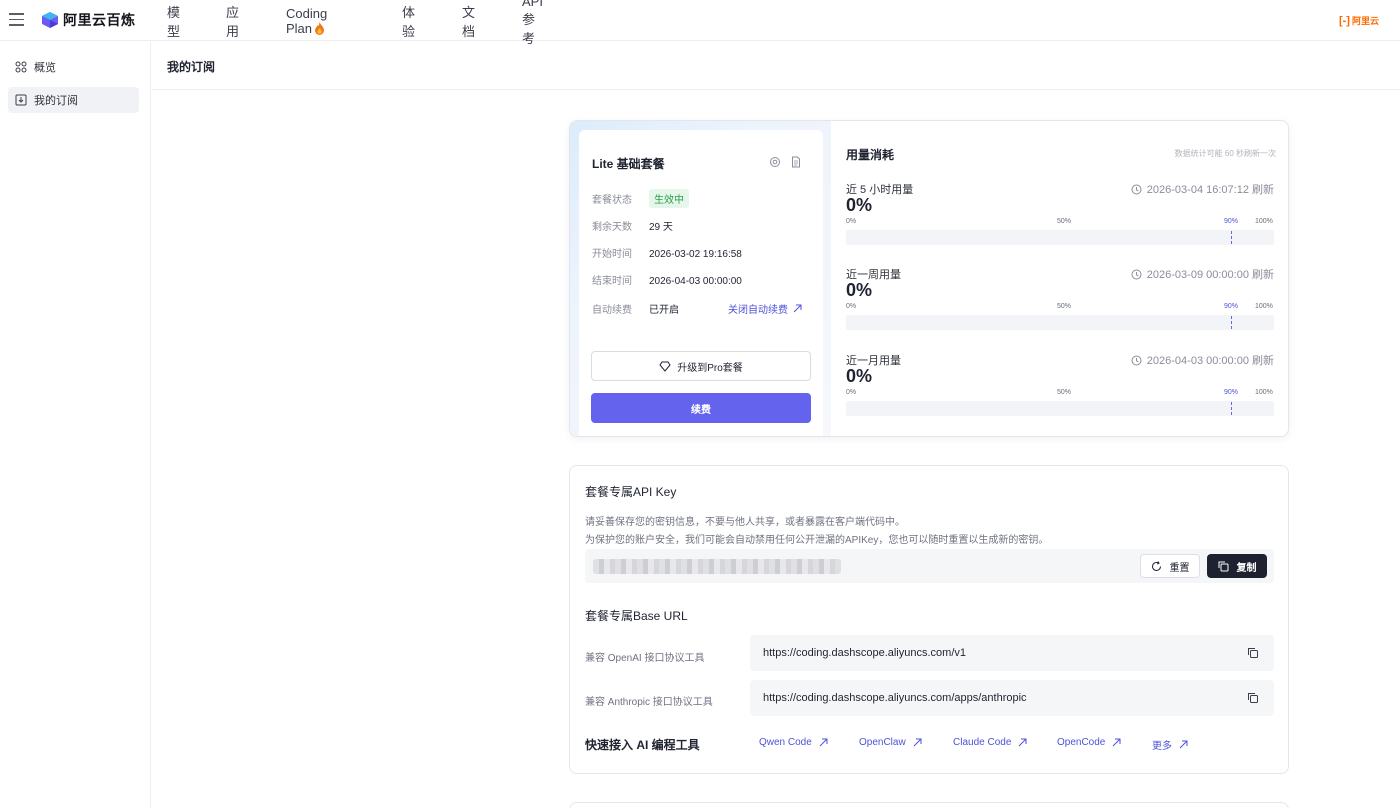  Describe the element at coordinates (1081, 742) in the screenshot. I see `quick-link-label: OpenCode` at that location.